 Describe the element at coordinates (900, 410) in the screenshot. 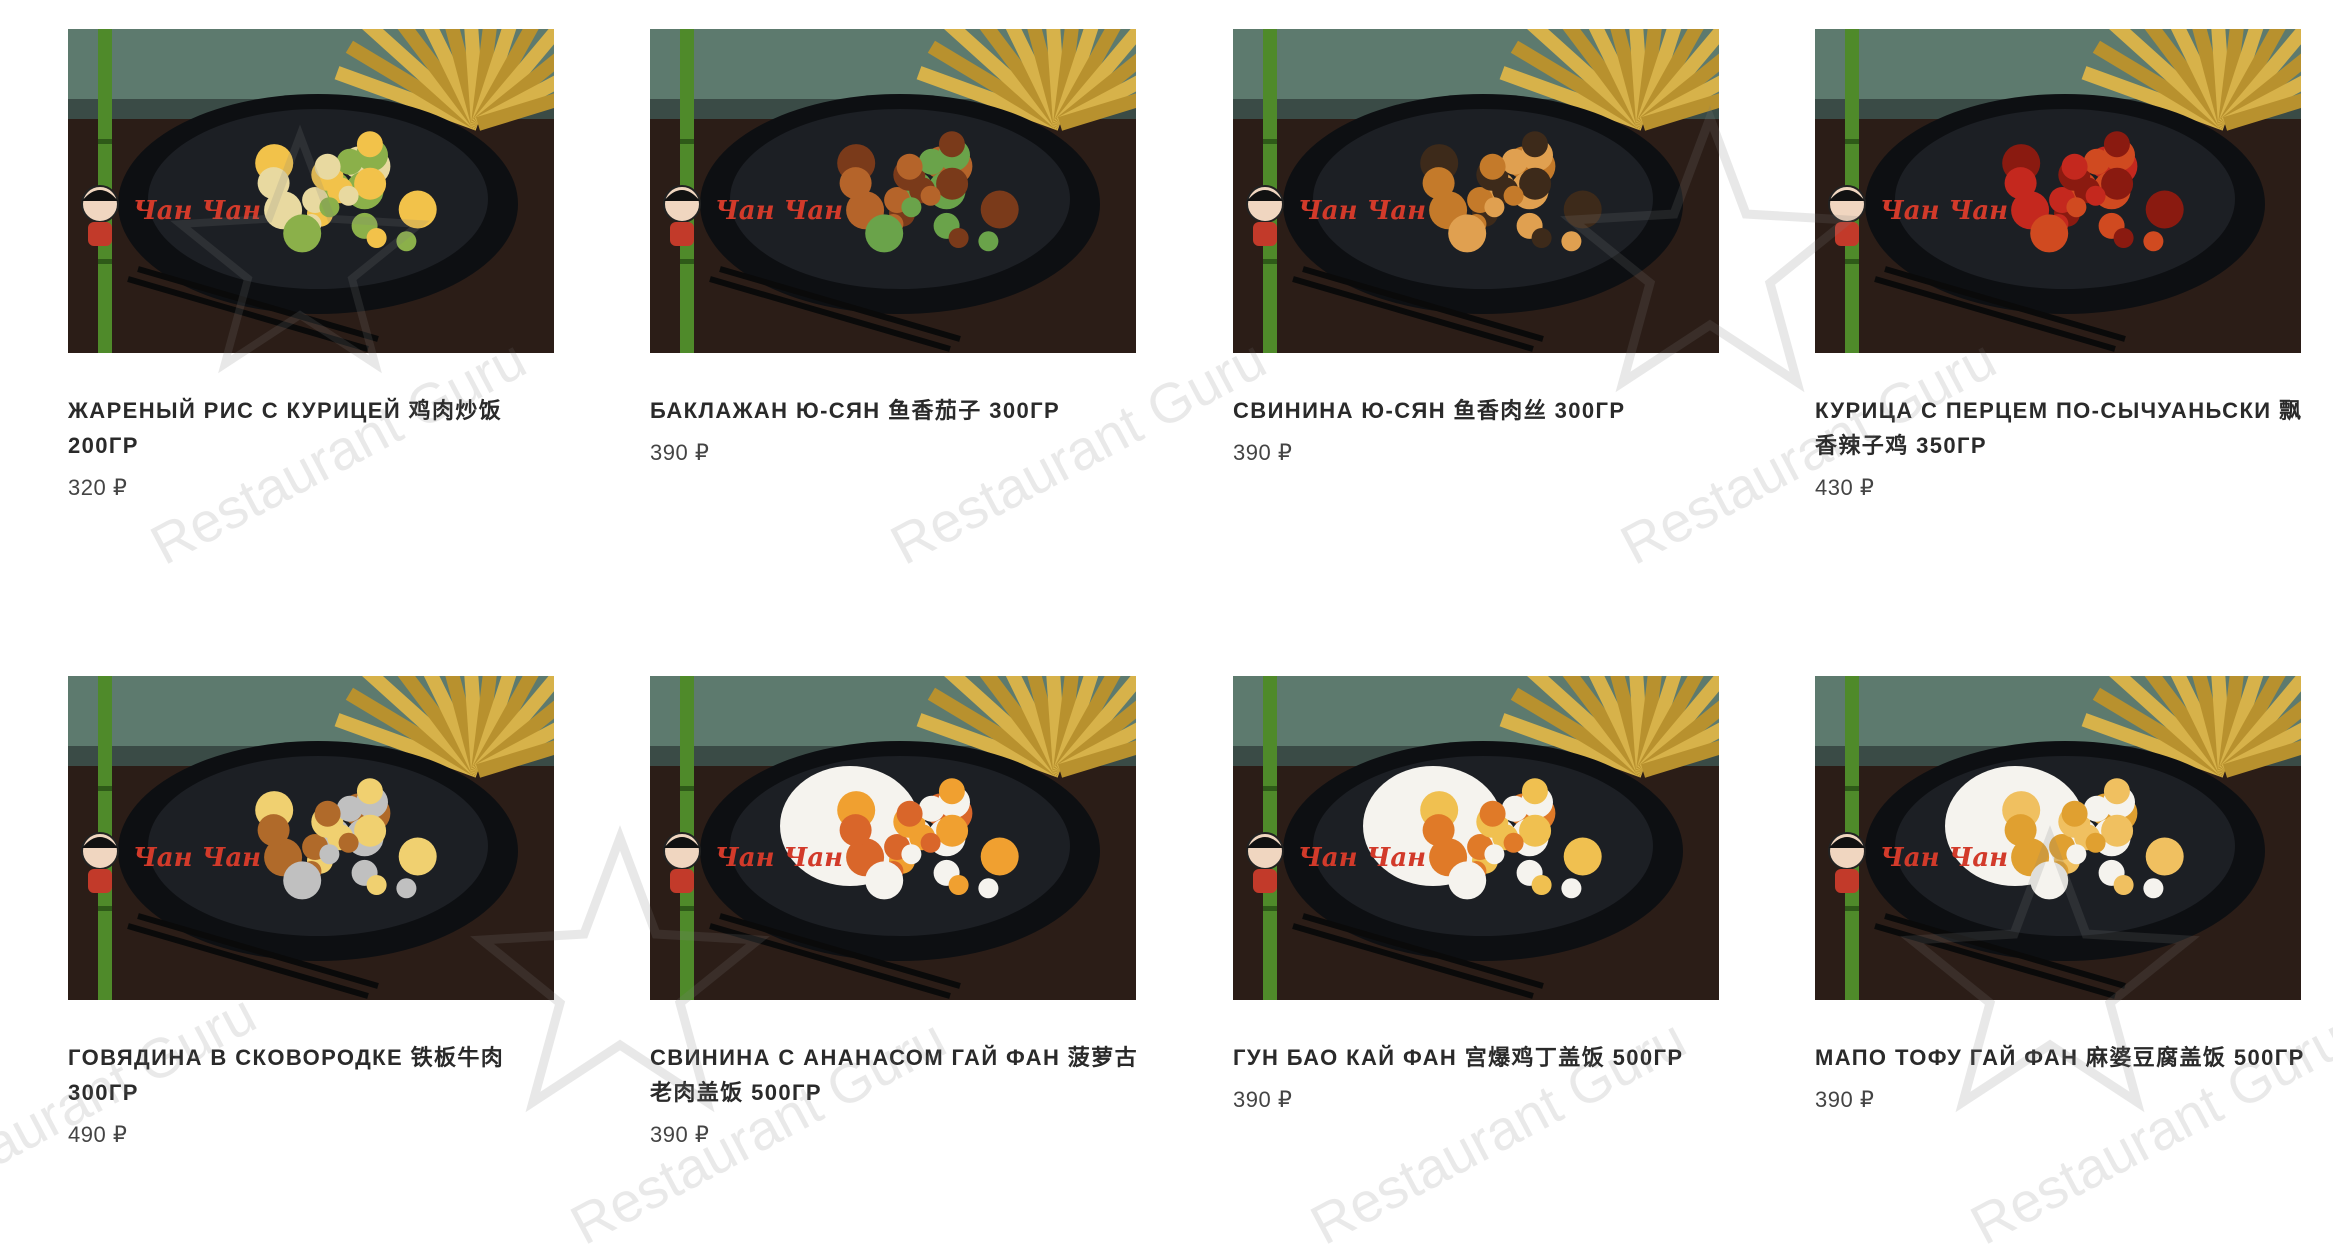

I see `dish-title: БАКЛАЖАН Ю-СЯН 鱼香茄子 300ГР` at that location.